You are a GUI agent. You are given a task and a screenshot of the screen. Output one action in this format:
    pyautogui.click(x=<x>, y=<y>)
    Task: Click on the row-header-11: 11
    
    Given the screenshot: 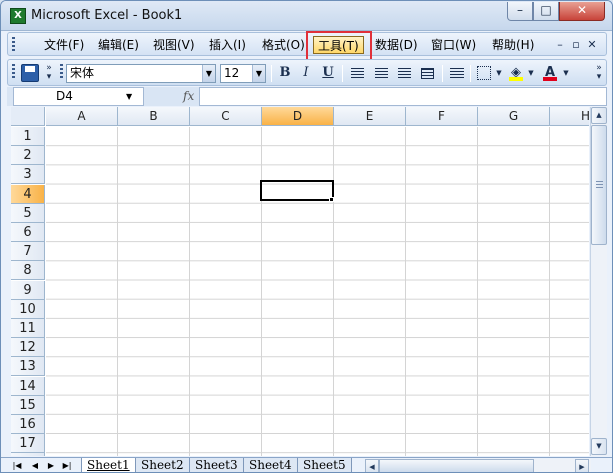 What is the action you would take?
    pyautogui.click(x=28, y=328)
    